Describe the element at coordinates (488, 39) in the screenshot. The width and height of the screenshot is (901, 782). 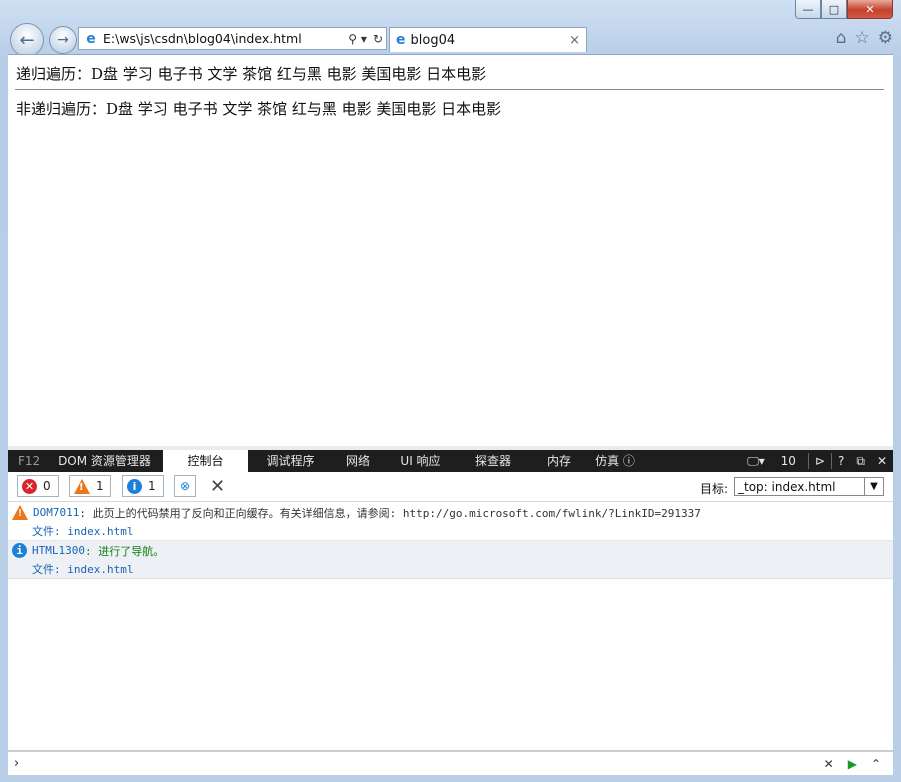
I see `tab-blog04: e blog04 ×` at that location.